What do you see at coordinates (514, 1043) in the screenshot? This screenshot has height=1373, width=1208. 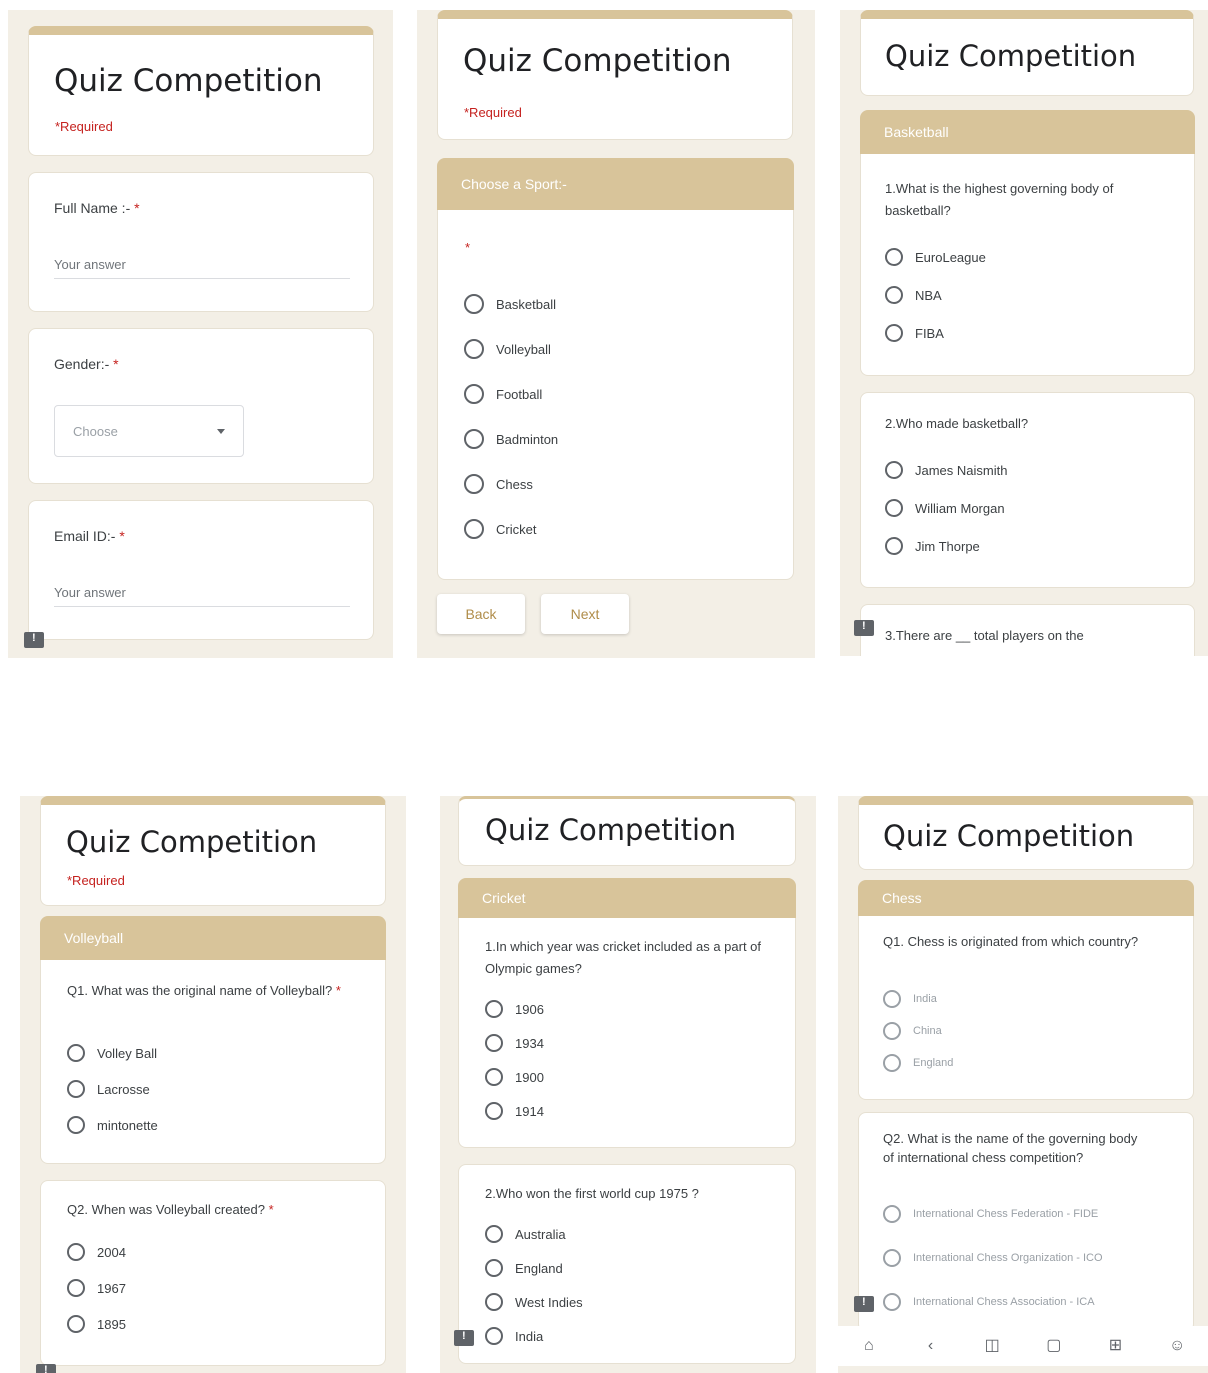 I see `option-1934: 1934` at bounding box center [514, 1043].